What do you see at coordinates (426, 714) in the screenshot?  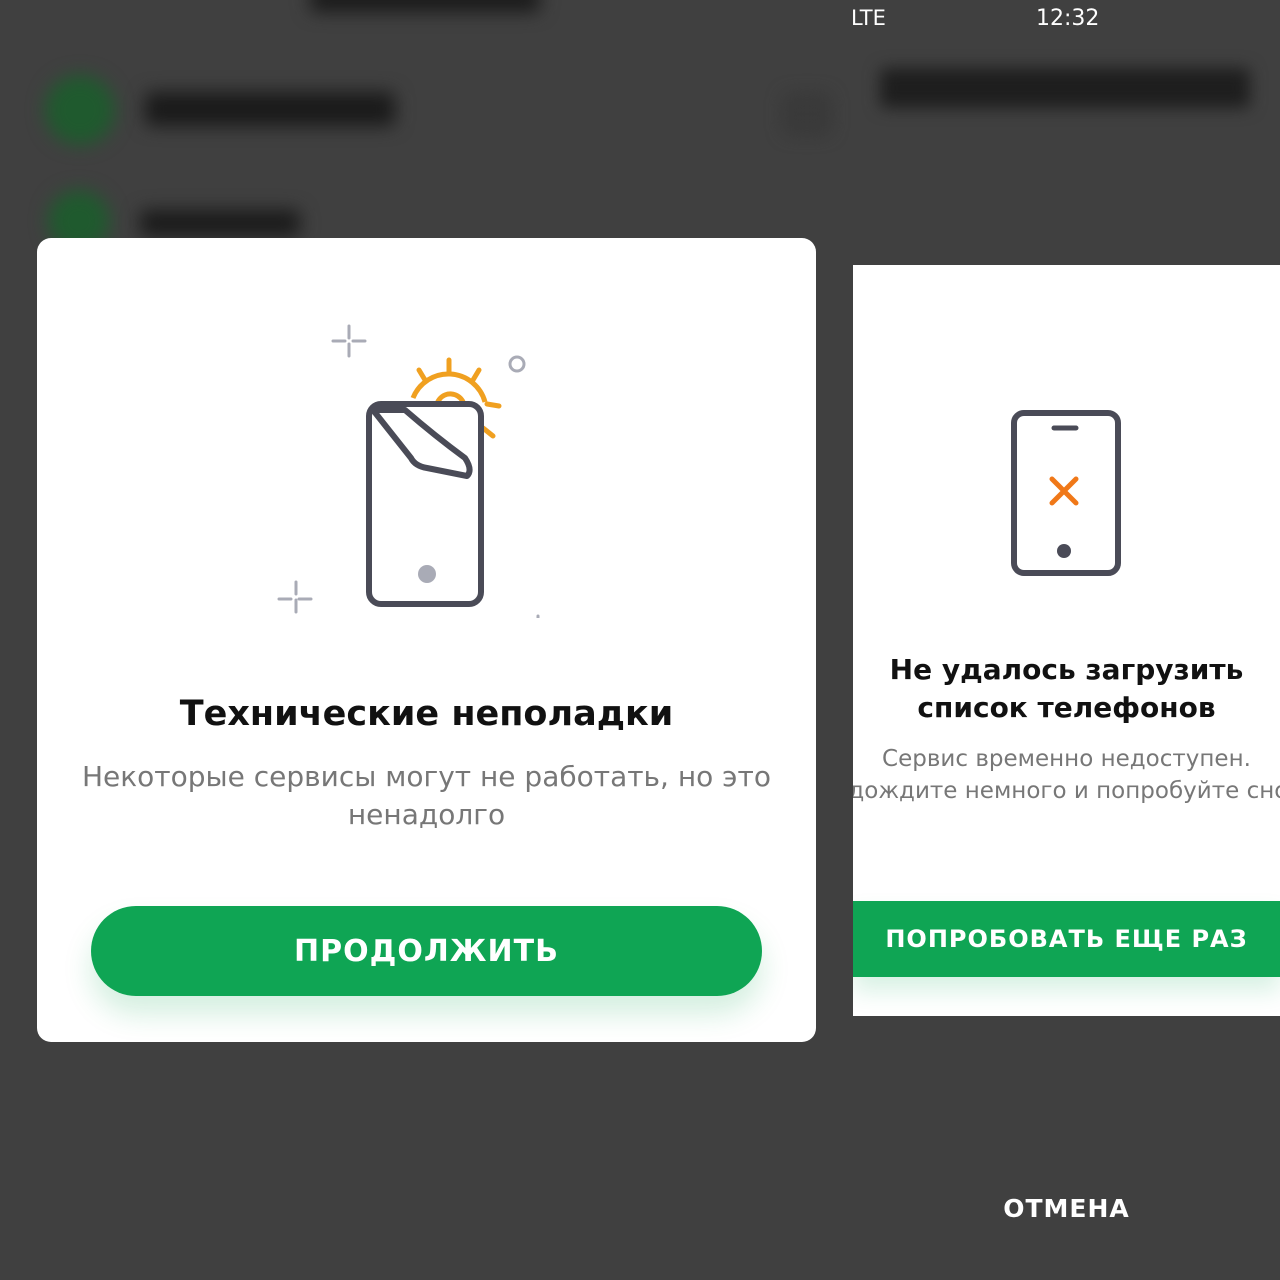 I see `dialog-title: Технические неполадки` at bounding box center [426, 714].